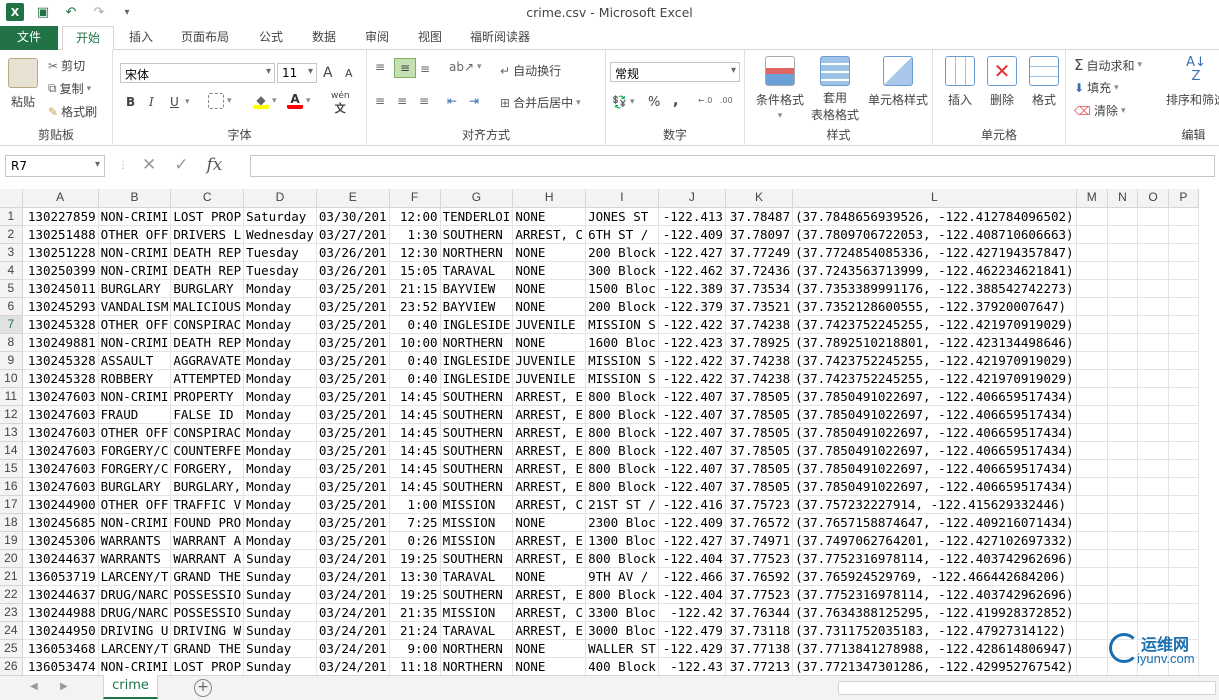 The image size is (1219, 700). I want to click on cell: FORGERY/C, so click(135, 450).